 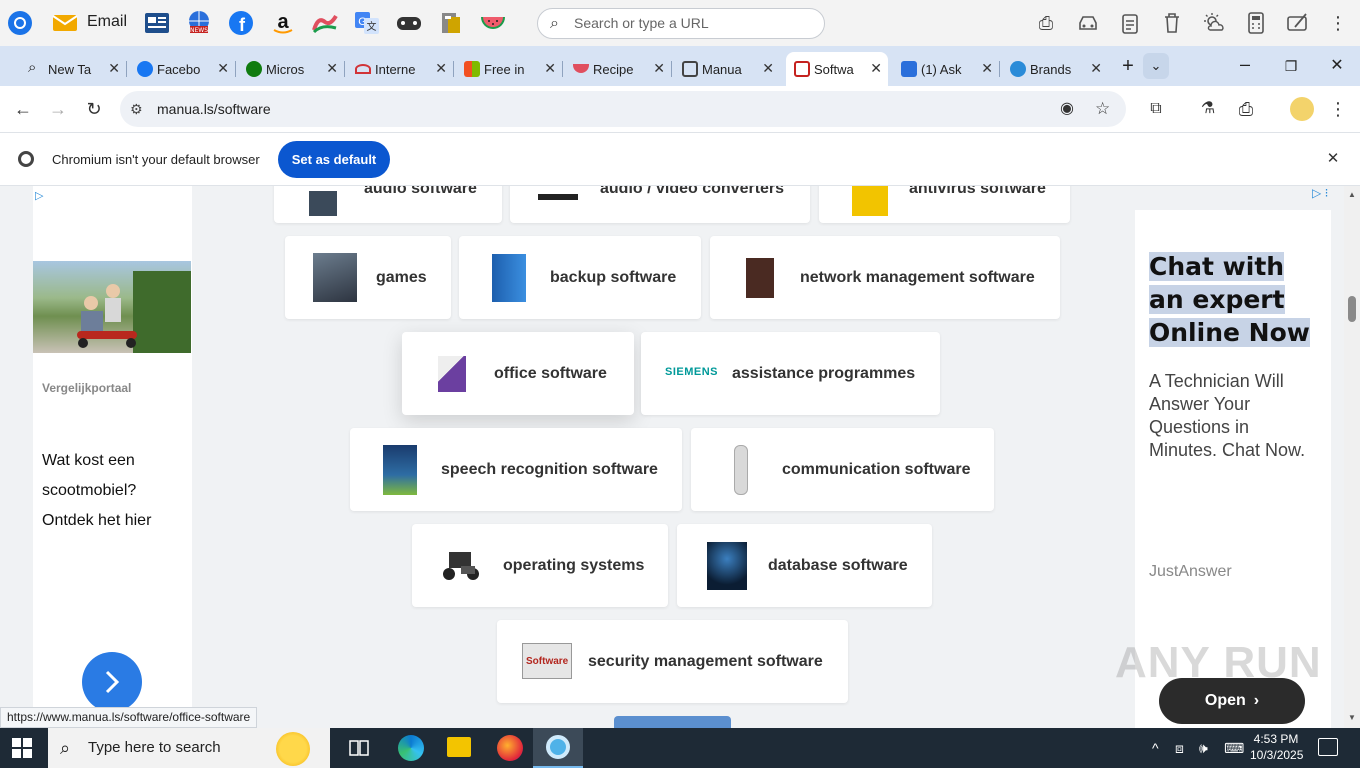 What do you see at coordinates (96, 521) in the screenshot?
I see `ad-text-line3: Ontdek het hier` at bounding box center [96, 521].